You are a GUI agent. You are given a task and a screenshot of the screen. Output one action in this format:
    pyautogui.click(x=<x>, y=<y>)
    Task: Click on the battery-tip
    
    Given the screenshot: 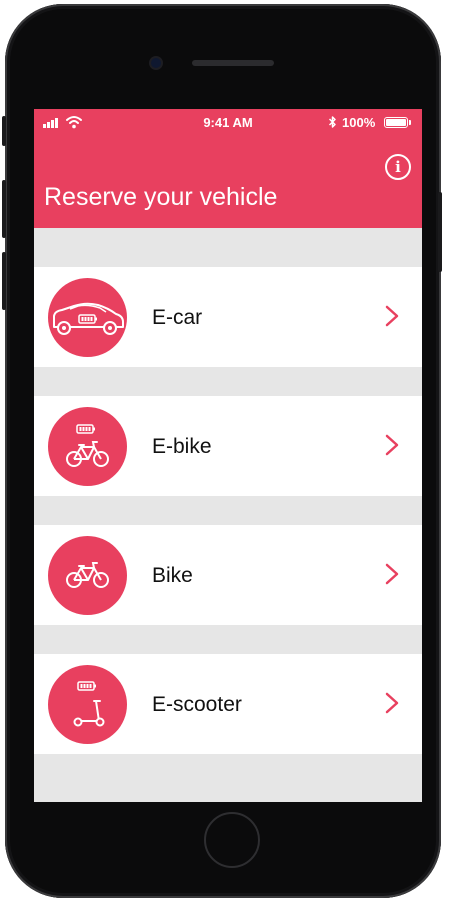 What is the action you would take?
    pyautogui.click(x=410, y=122)
    